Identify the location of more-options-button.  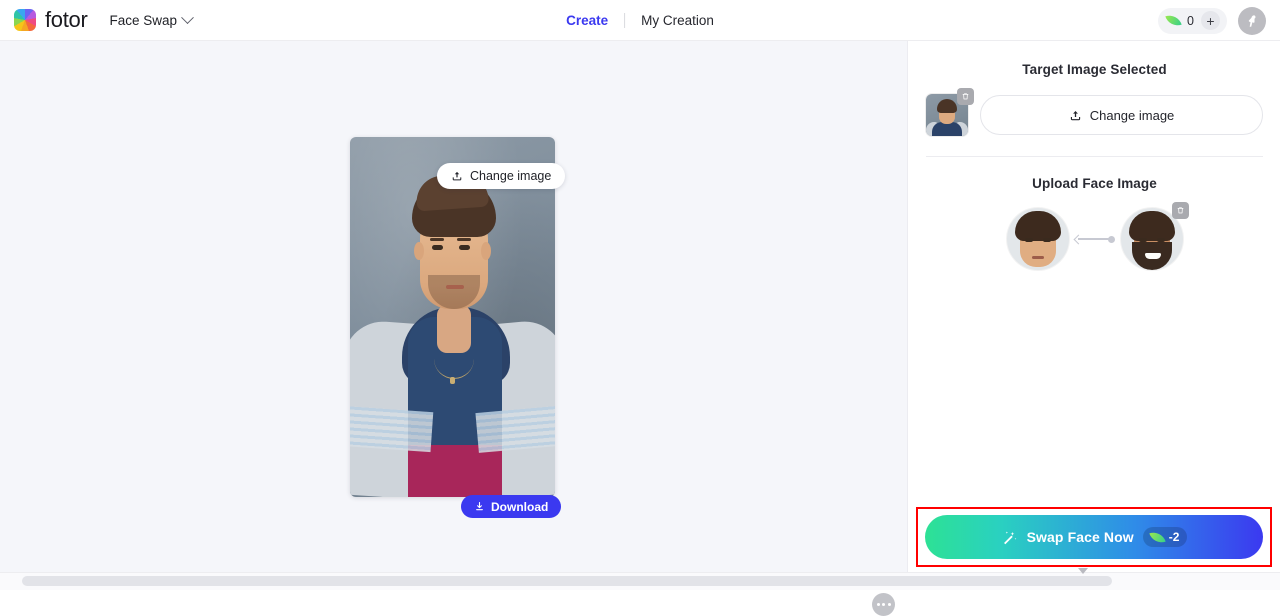
(883, 604).